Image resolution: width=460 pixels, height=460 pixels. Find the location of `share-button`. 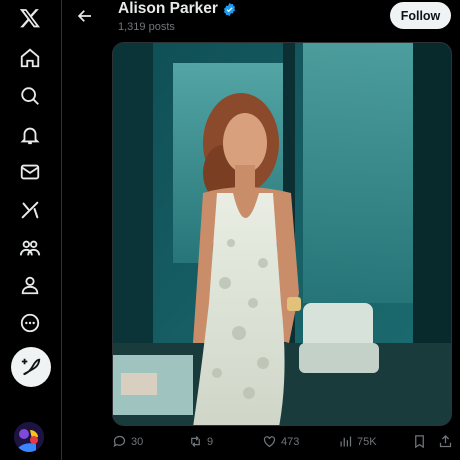

share-button is located at coordinates (445, 441).